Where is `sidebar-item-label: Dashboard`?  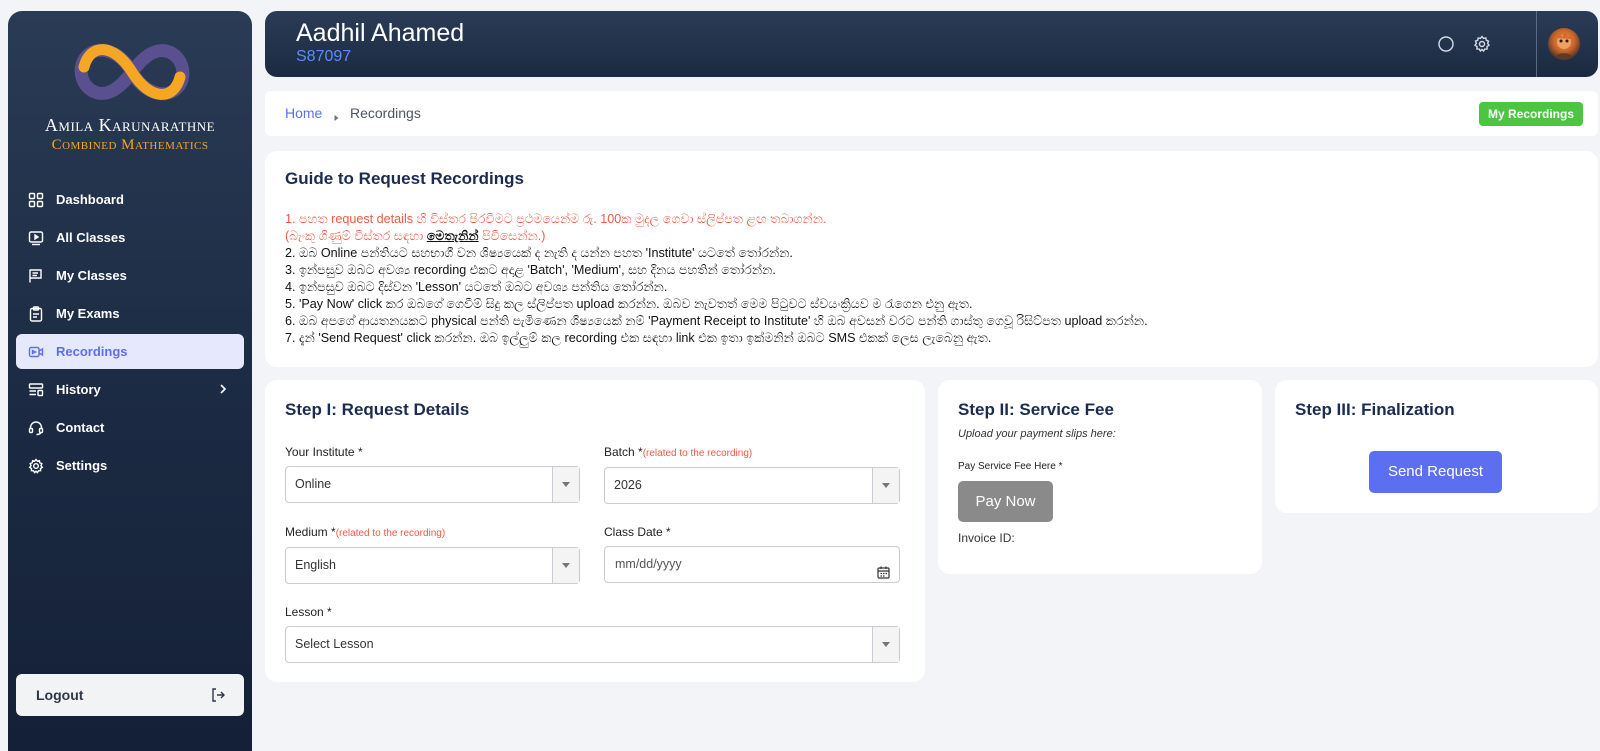 sidebar-item-label: Dashboard is located at coordinates (90, 199).